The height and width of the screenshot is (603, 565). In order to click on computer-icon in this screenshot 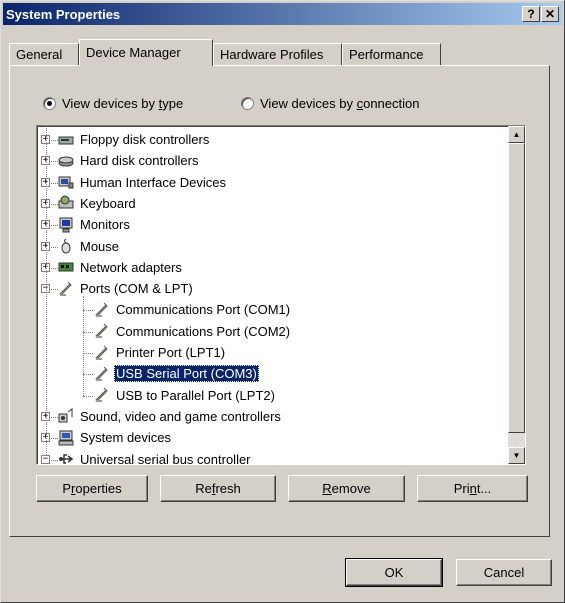, I will do `click(66, 438)`.